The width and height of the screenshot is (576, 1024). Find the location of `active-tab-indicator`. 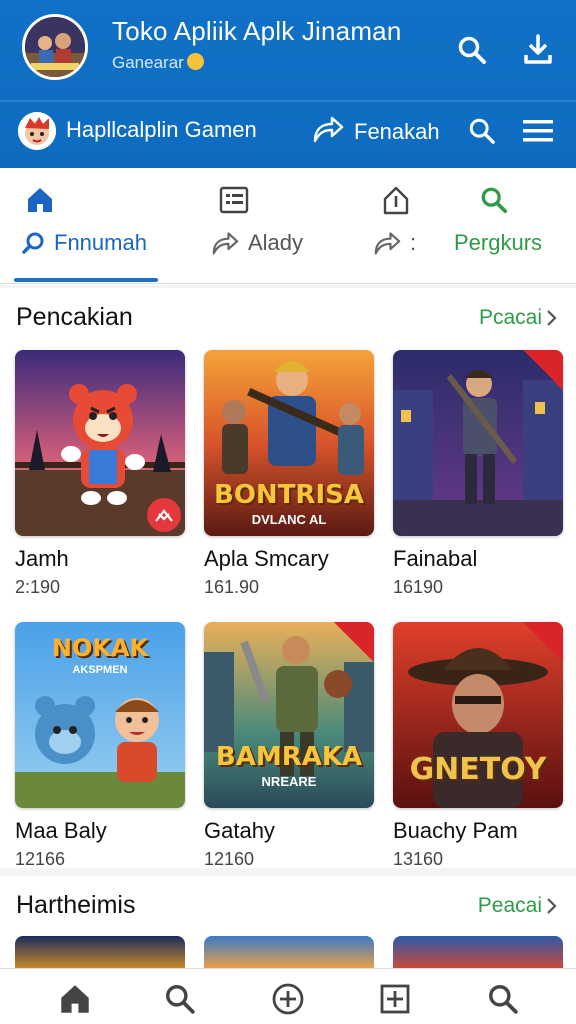

active-tab-indicator is located at coordinates (86, 280).